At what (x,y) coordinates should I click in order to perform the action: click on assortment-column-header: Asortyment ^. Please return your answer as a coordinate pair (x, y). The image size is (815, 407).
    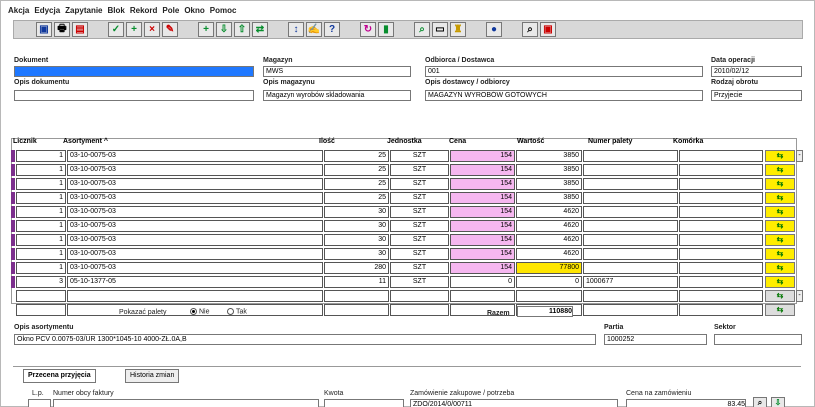
    Looking at the image, I should click on (85, 143).